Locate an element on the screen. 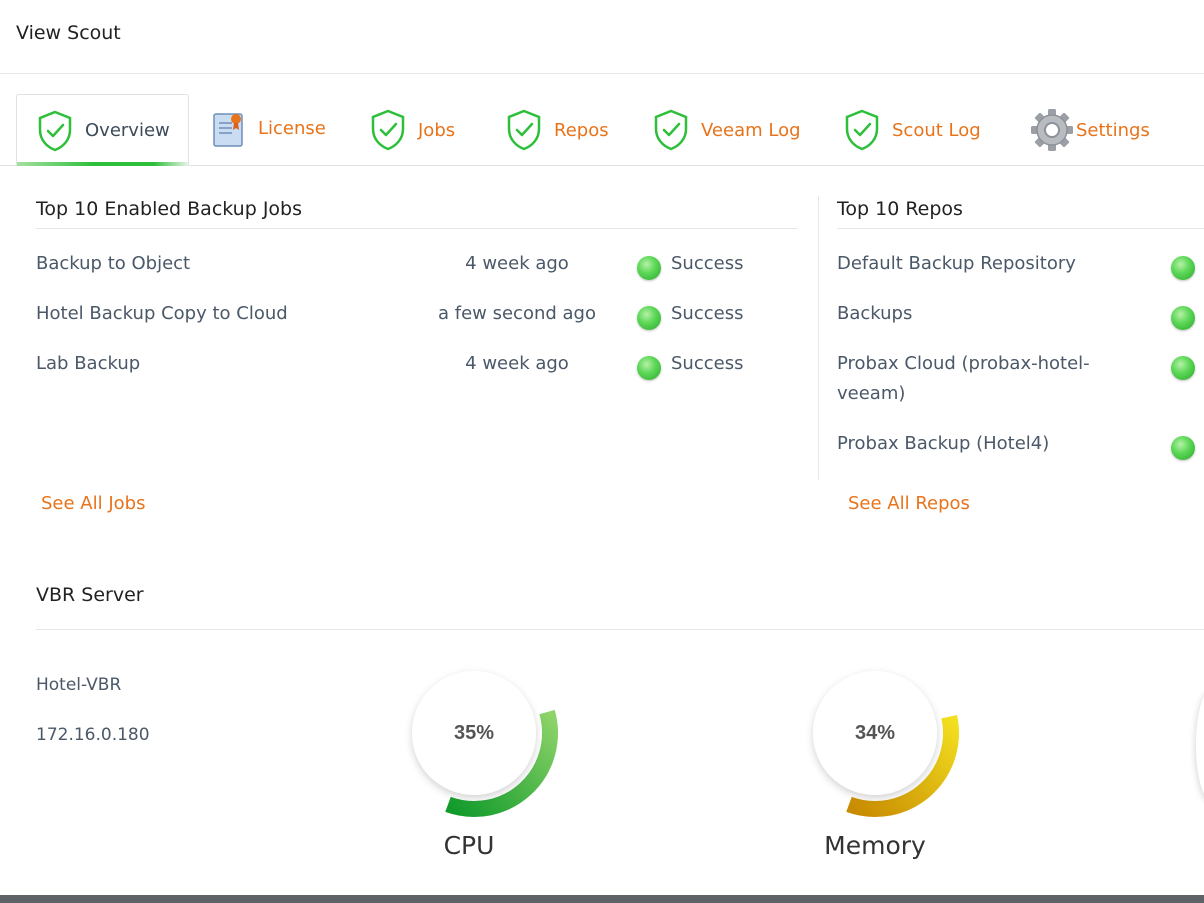 This screenshot has height=903, width=1204. memory-gauge-value: 34% is located at coordinates (875, 733).